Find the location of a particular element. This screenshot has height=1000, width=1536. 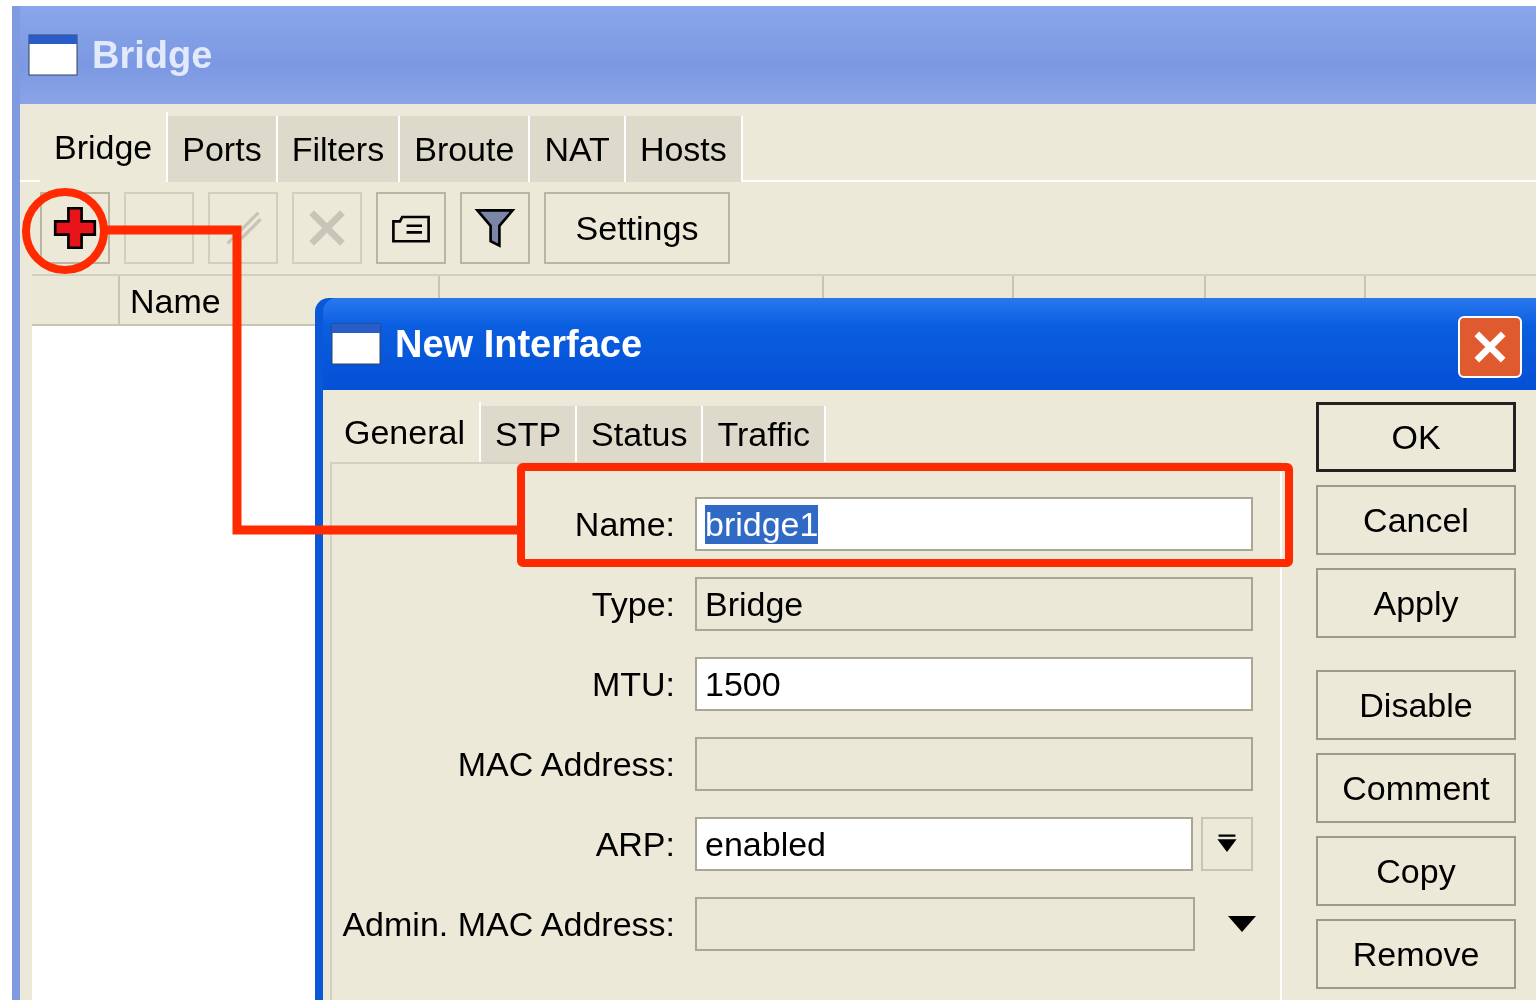

dropdown-arrow-icon is located at coordinates (1242, 924).